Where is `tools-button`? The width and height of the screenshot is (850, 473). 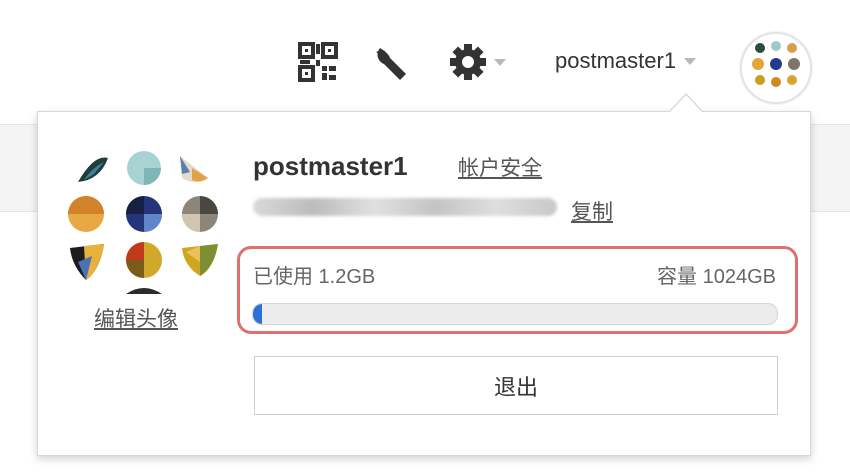
tools-button is located at coordinates (392, 62).